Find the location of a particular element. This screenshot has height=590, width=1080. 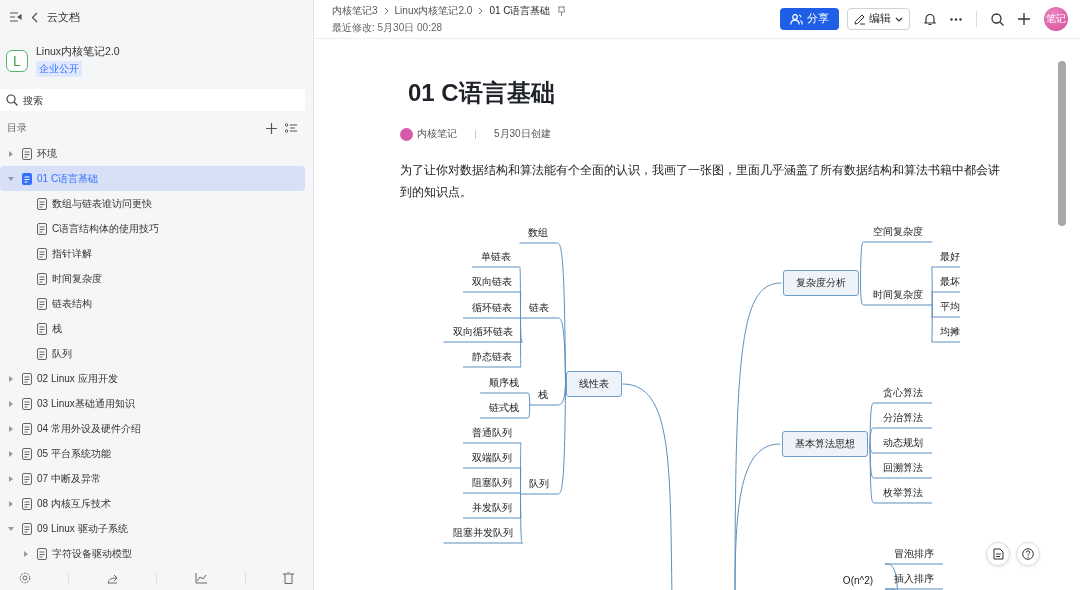

toc-item: 数组与链表谁访问更快 is located at coordinates (152, 203).